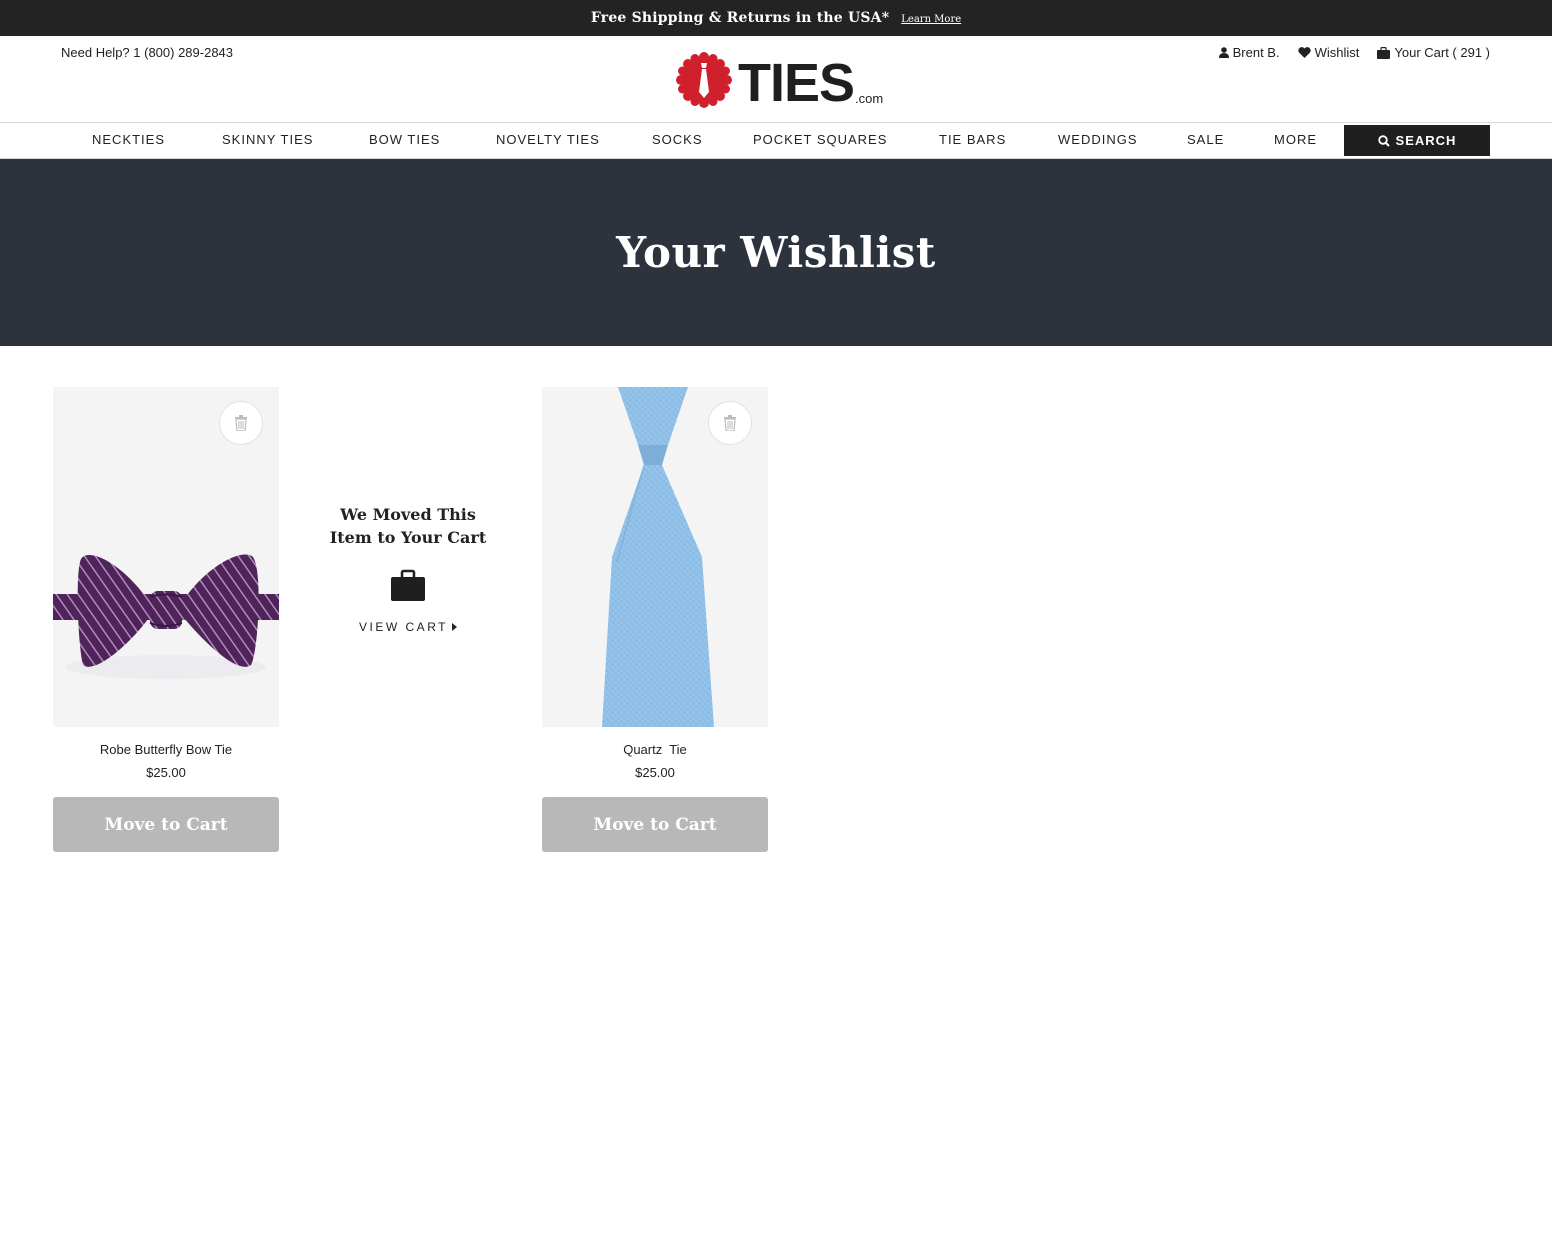  Describe the element at coordinates (1426, 140) in the screenshot. I see `search-label: SEARCH` at that location.